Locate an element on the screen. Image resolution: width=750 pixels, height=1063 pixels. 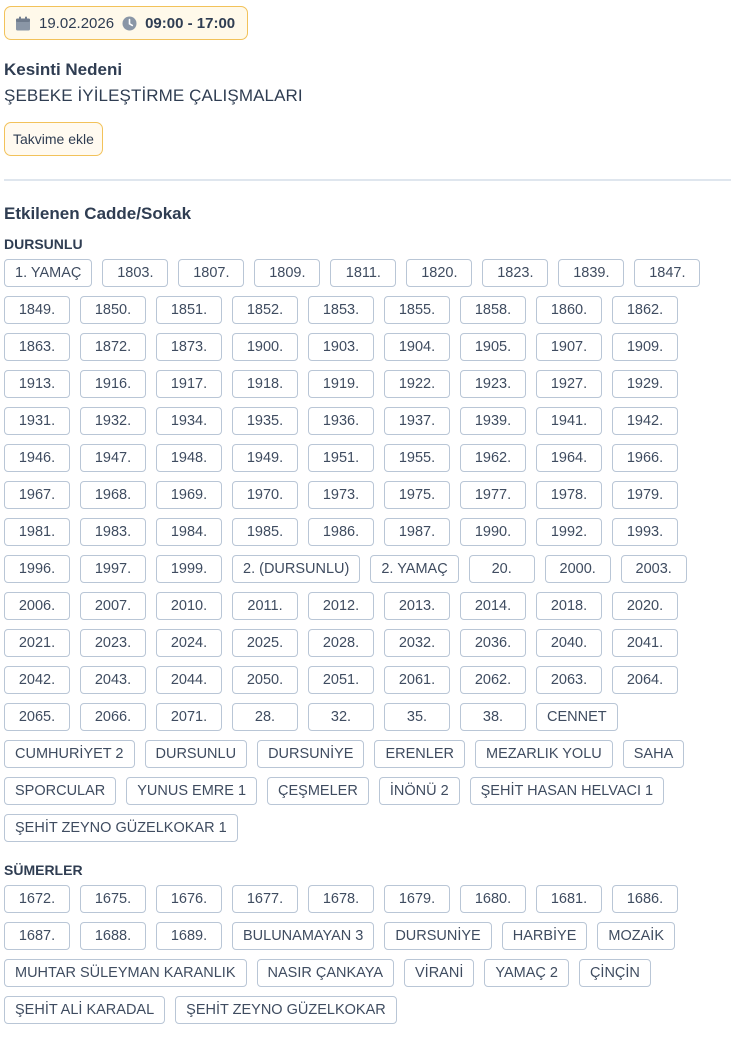
street-chip: ŞEHİT HASAN HELVACI 1 is located at coordinates (567, 791).